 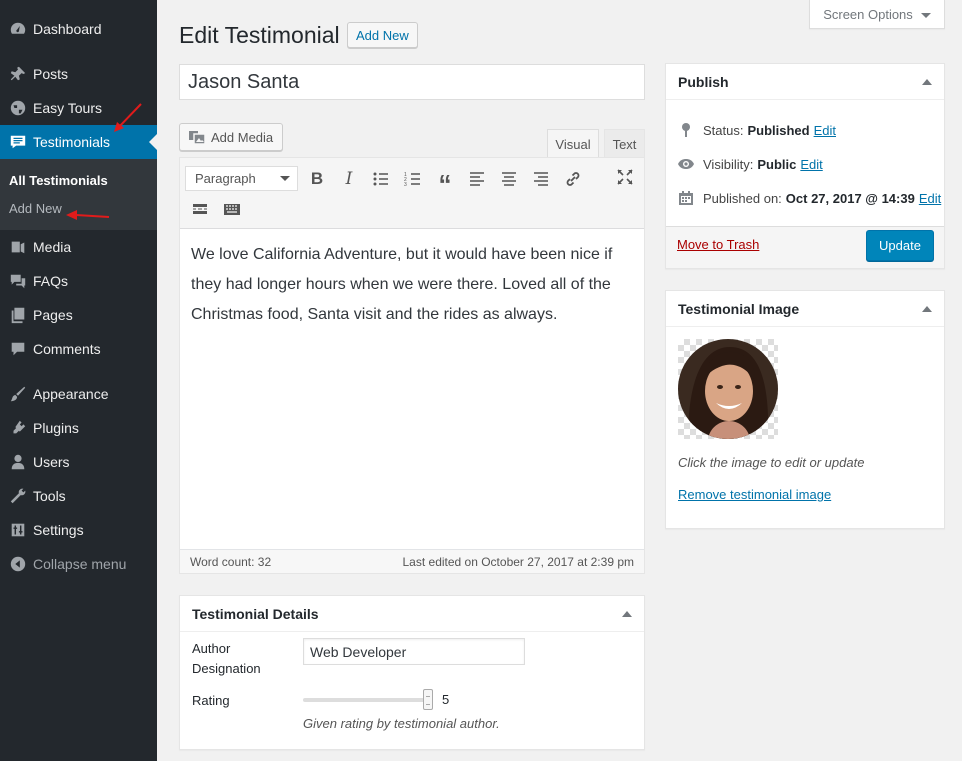 What do you see at coordinates (78, 428) in the screenshot?
I see `menu-plugins: Plugins` at bounding box center [78, 428].